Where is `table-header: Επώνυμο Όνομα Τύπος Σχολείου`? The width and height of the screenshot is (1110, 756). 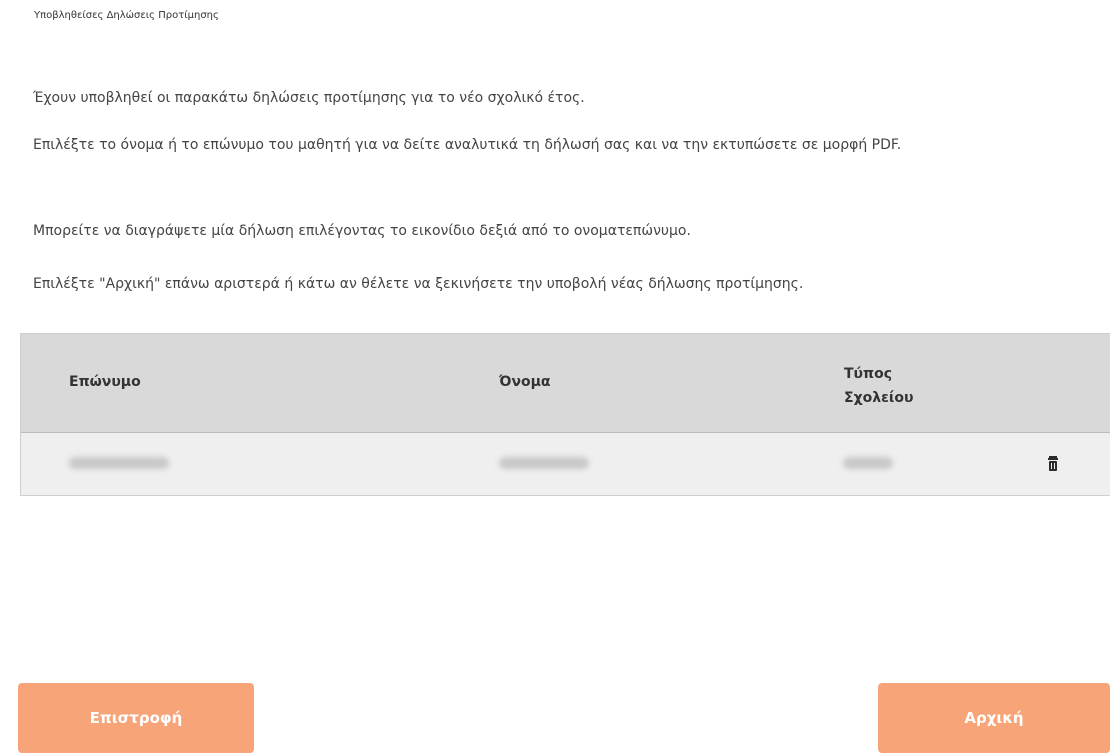
table-header: Επώνυμο Όνομα Τύπος Σχολείου is located at coordinates (565, 383).